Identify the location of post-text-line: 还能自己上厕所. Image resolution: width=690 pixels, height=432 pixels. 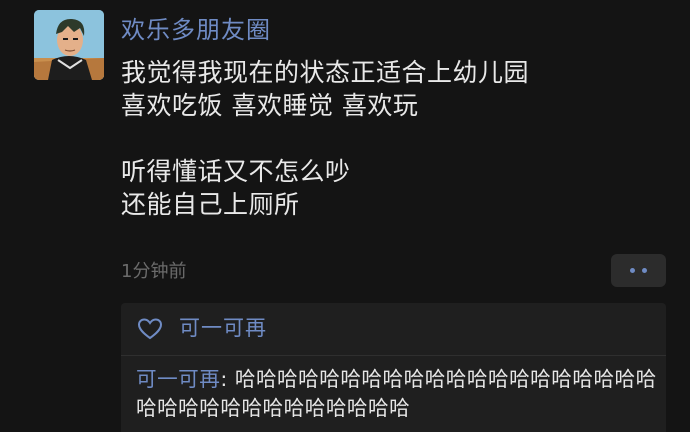
(210, 204).